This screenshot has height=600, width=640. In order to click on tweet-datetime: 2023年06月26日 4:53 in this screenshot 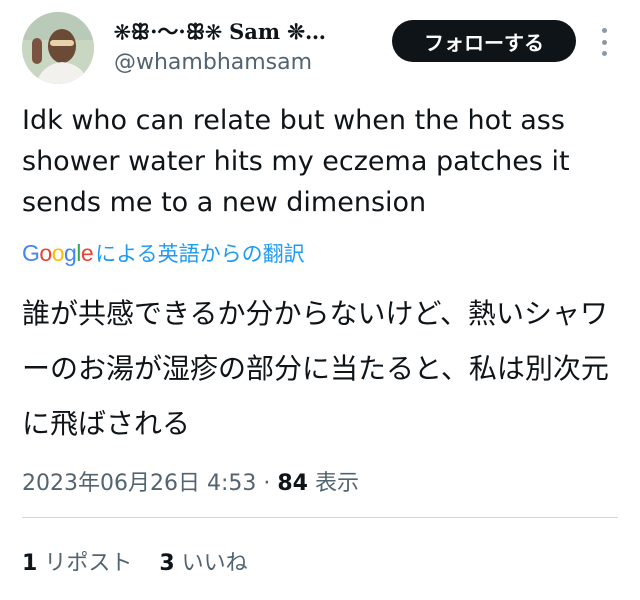, I will do `click(139, 483)`.